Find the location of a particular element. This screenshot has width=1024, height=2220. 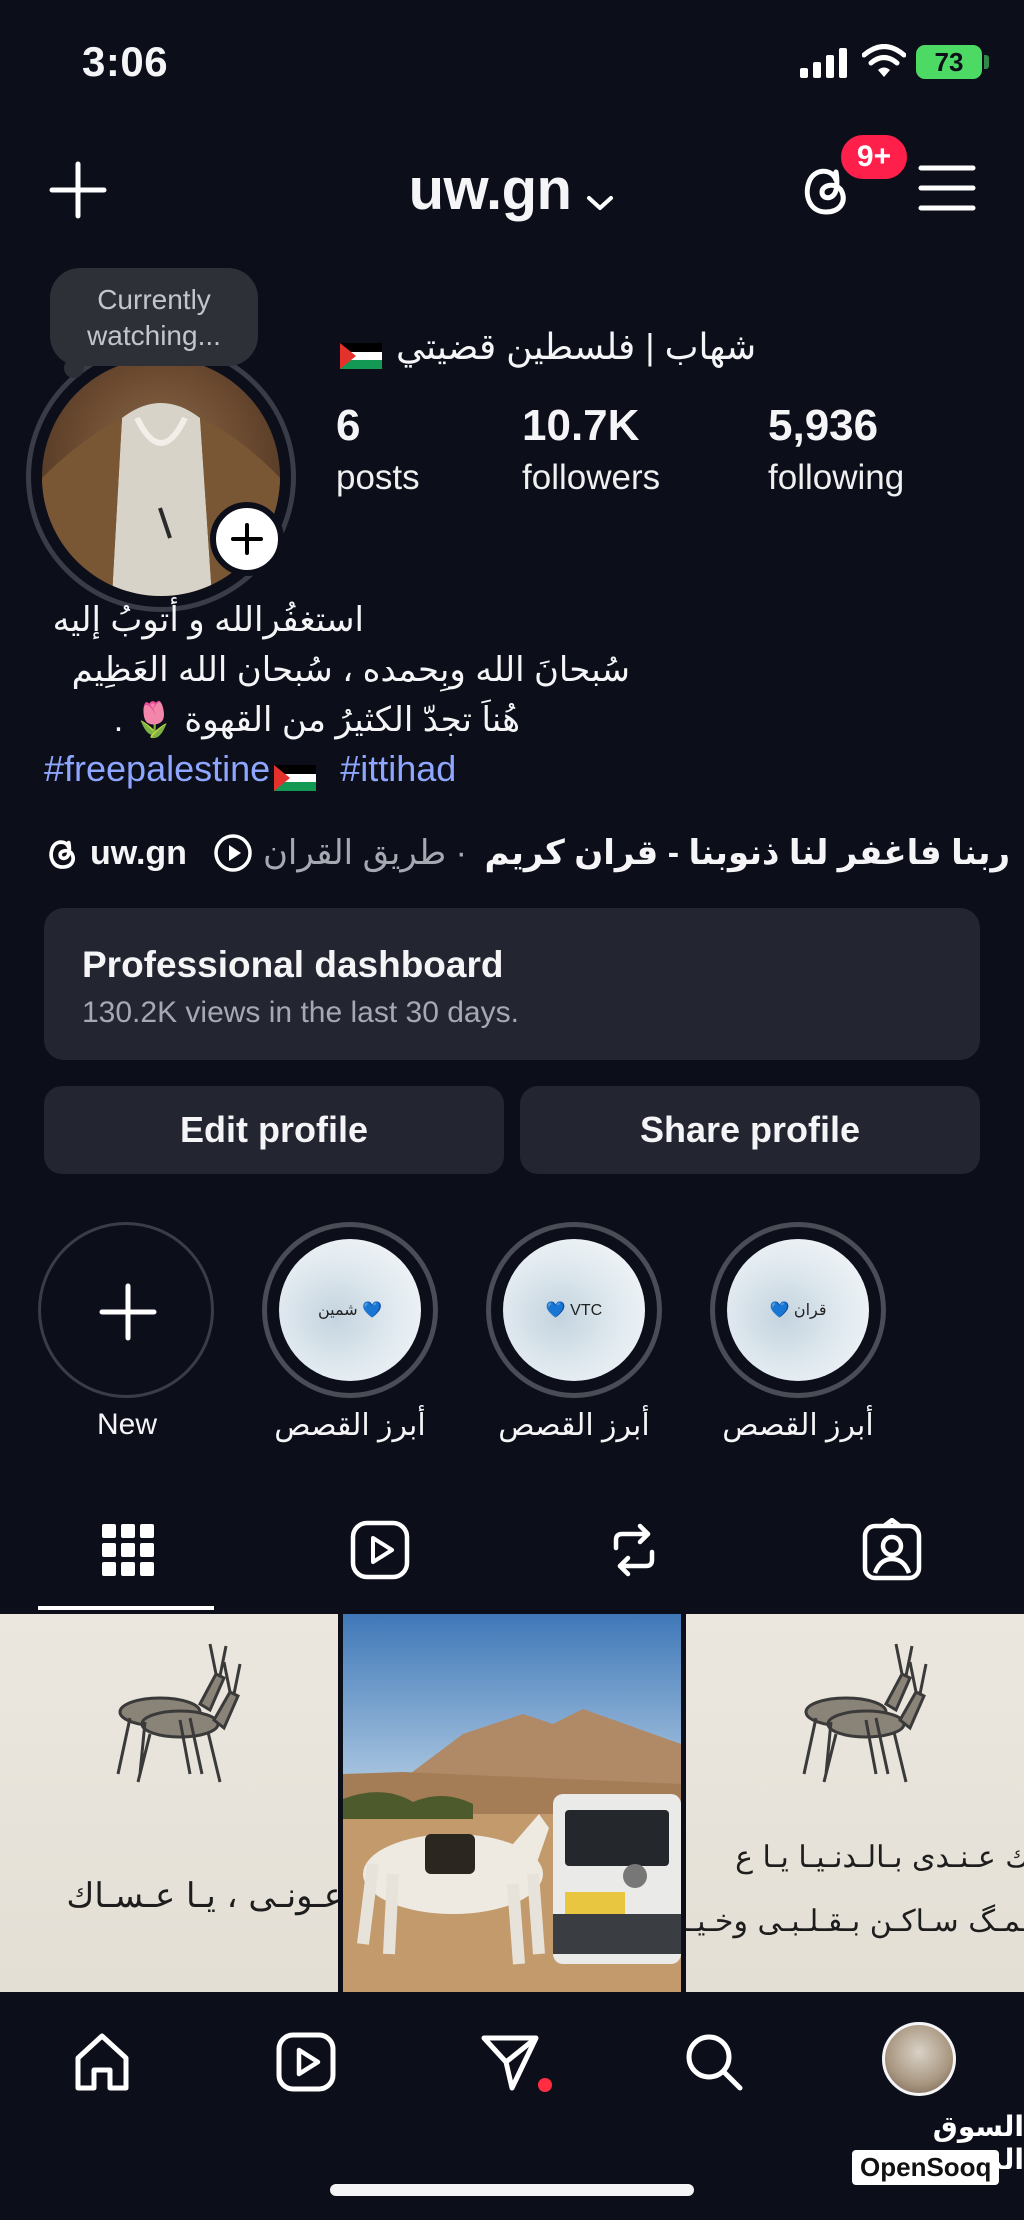

highlight-item: 💙 VTC is located at coordinates (574, 1310).